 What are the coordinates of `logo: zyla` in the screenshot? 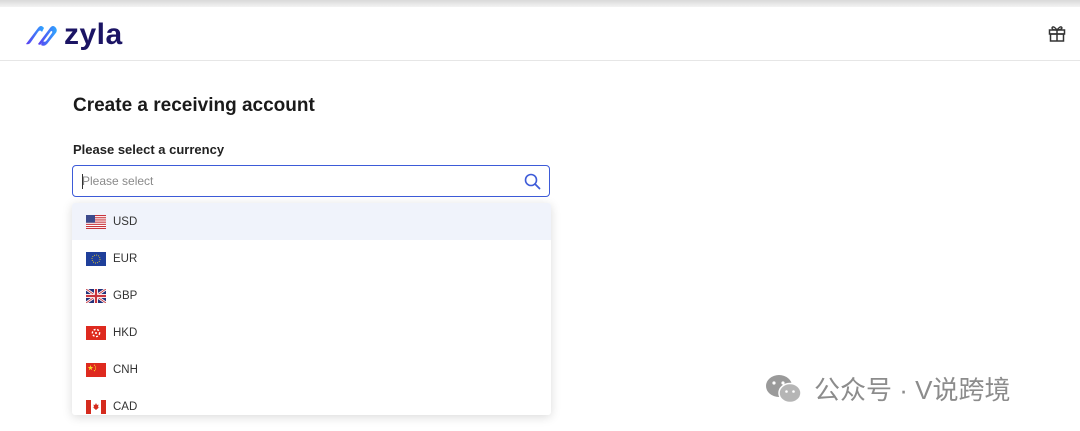 It's located at (72, 35).